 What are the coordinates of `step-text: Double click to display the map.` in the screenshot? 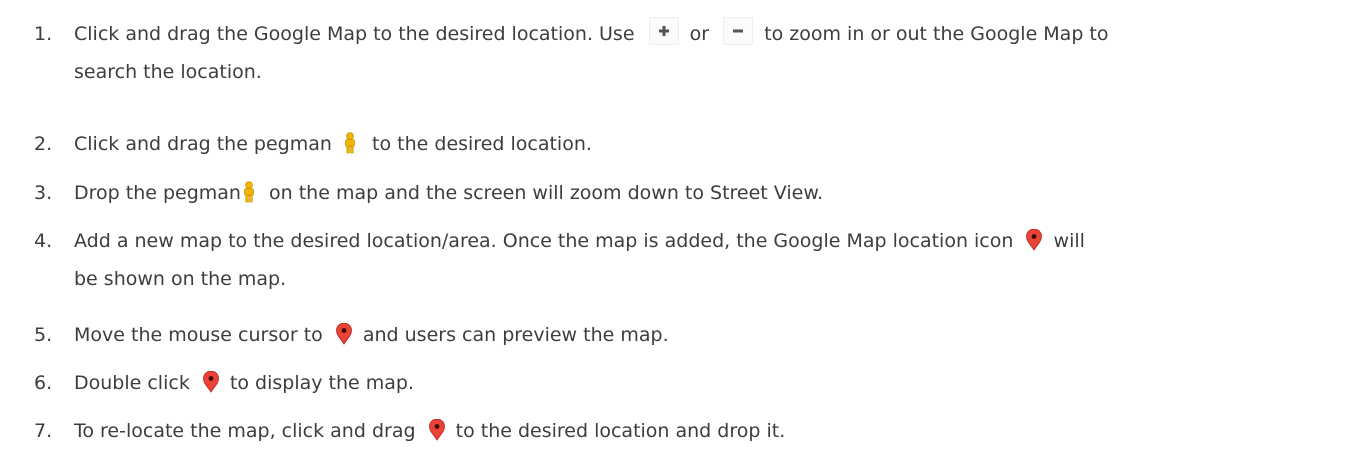 It's located at (244, 385).